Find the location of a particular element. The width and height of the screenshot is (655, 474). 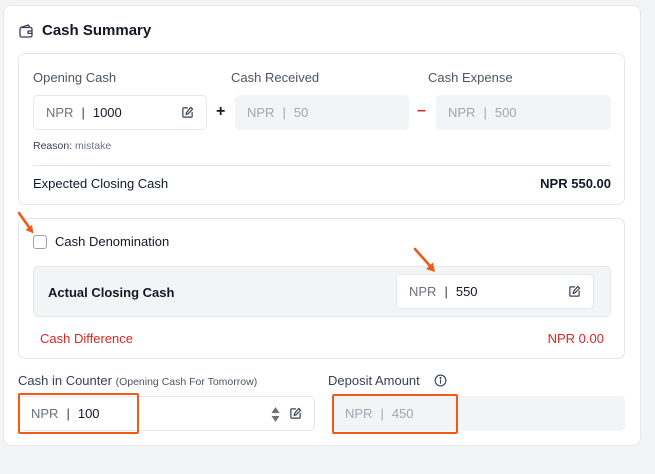

cash-difference-value: NPR 0.00 is located at coordinates (575, 338).